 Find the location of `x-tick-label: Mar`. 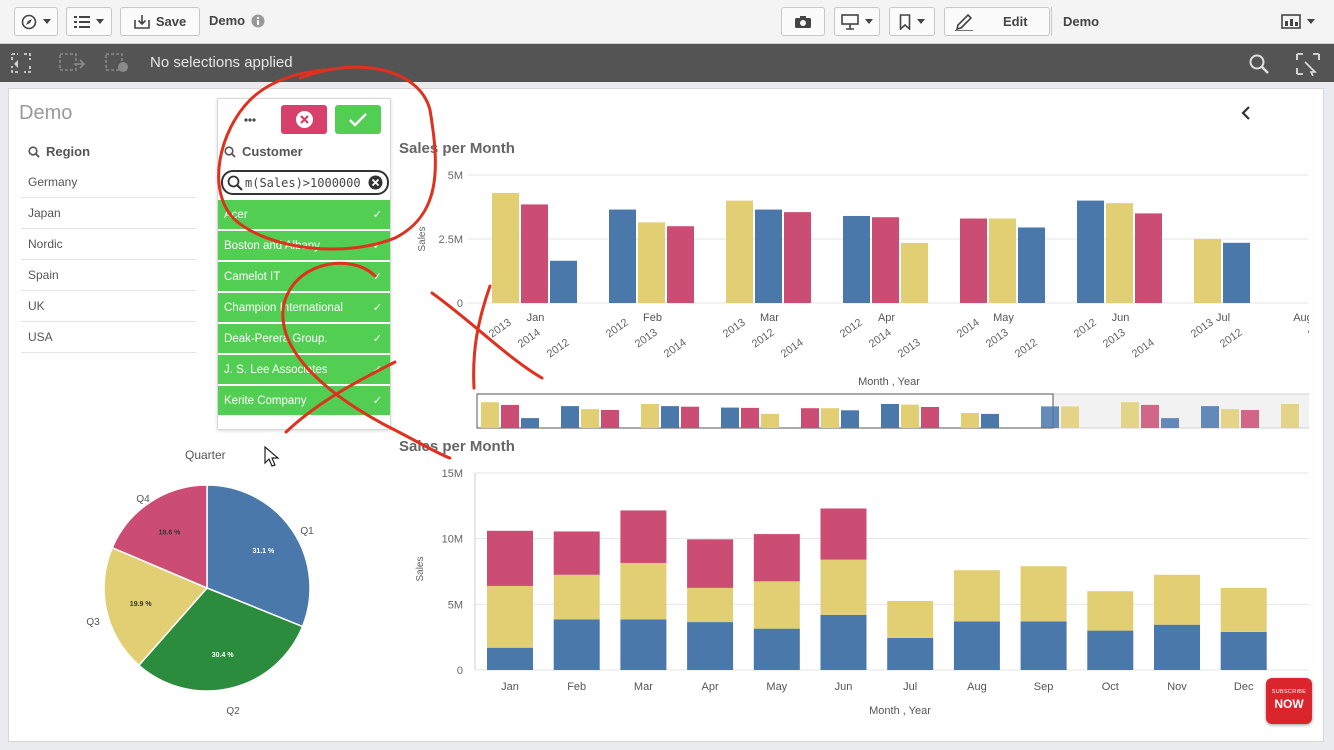

x-tick-label: Mar is located at coordinates (769, 318).